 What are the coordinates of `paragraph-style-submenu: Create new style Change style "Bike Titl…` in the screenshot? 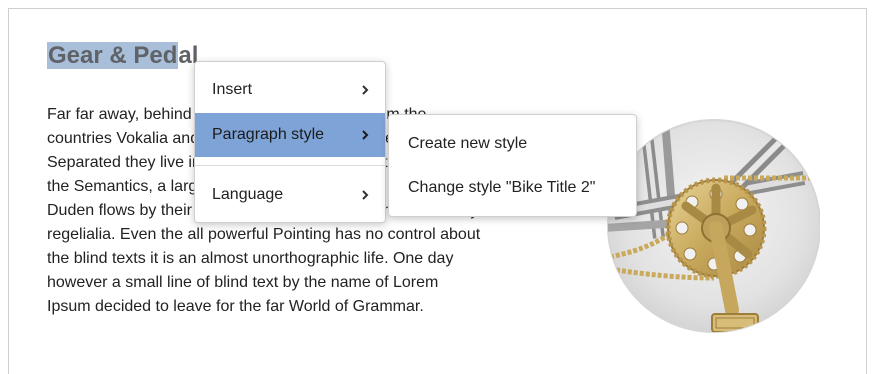 It's located at (512, 165).